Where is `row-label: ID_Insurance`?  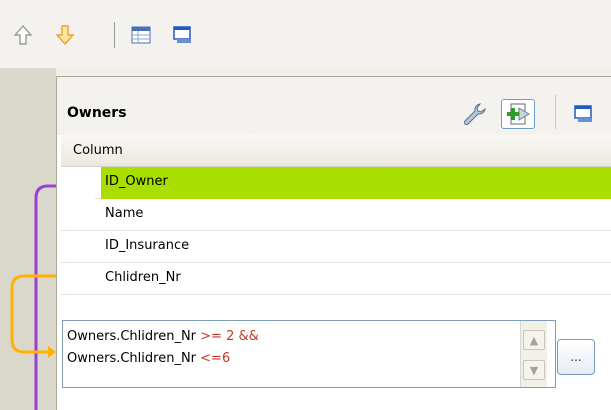
row-label: ID_Insurance is located at coordinates (147, 245).